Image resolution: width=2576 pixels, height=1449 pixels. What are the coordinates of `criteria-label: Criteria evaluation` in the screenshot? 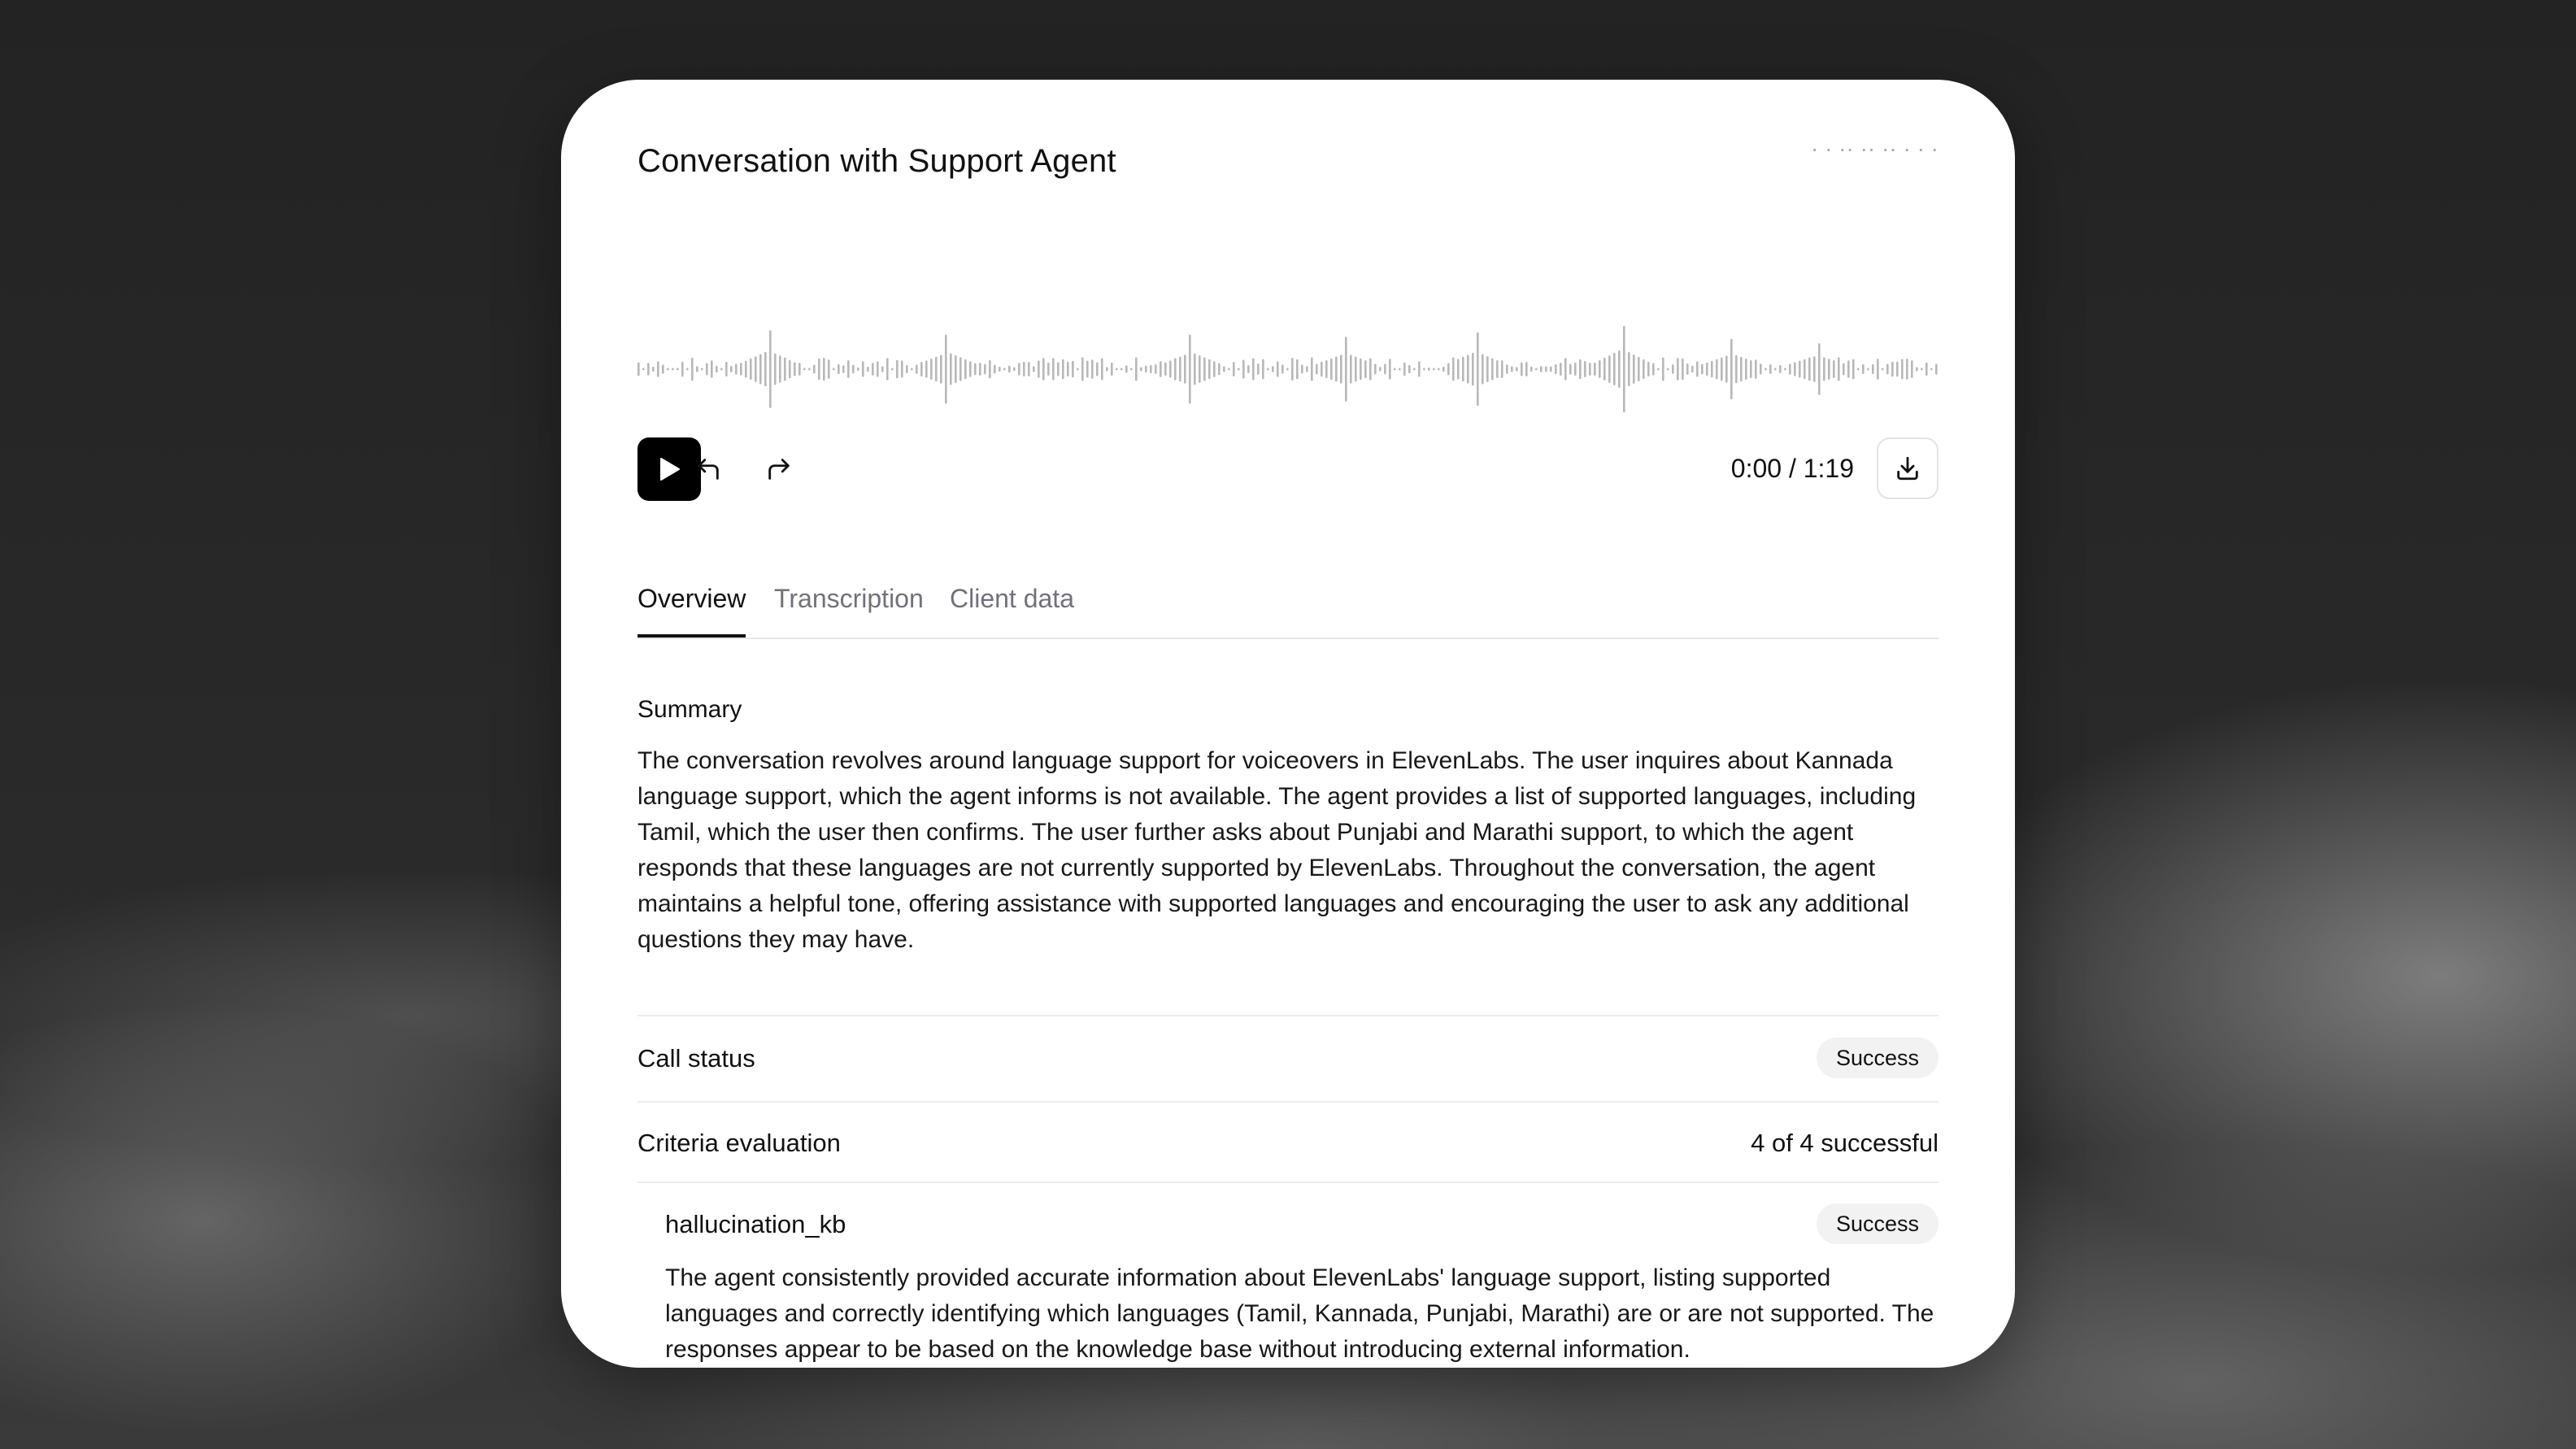 It's located at (739, 1143).